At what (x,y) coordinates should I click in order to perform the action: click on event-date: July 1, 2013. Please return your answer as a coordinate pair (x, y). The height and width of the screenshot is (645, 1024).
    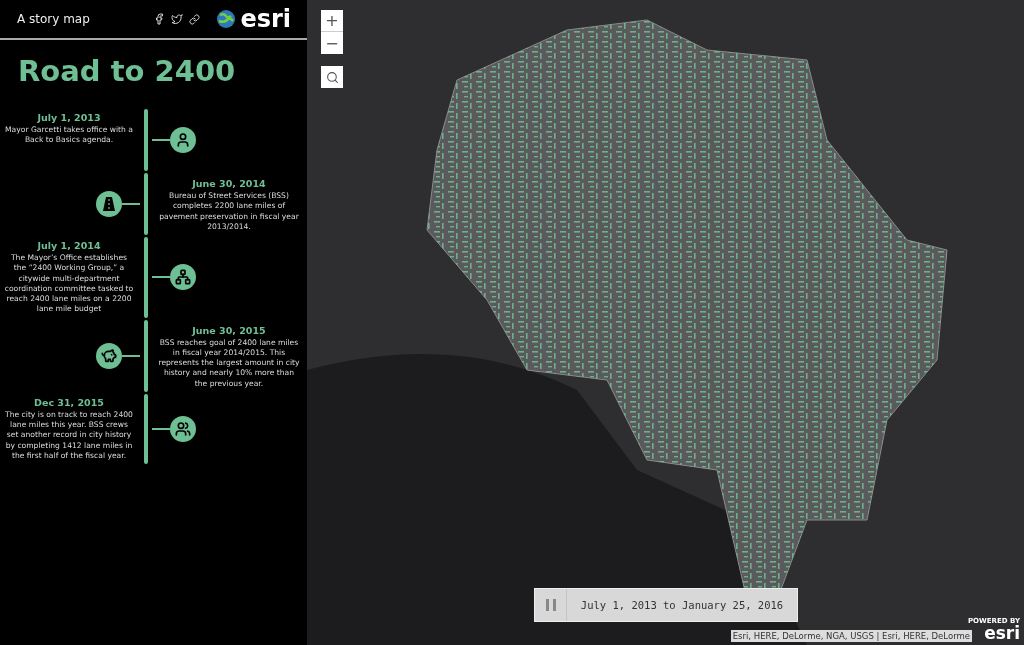
    Looking at the image, I should click on (69, 117).